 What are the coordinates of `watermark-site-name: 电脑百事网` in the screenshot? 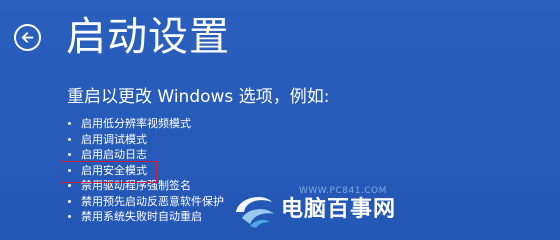 It's located at (339, 209).